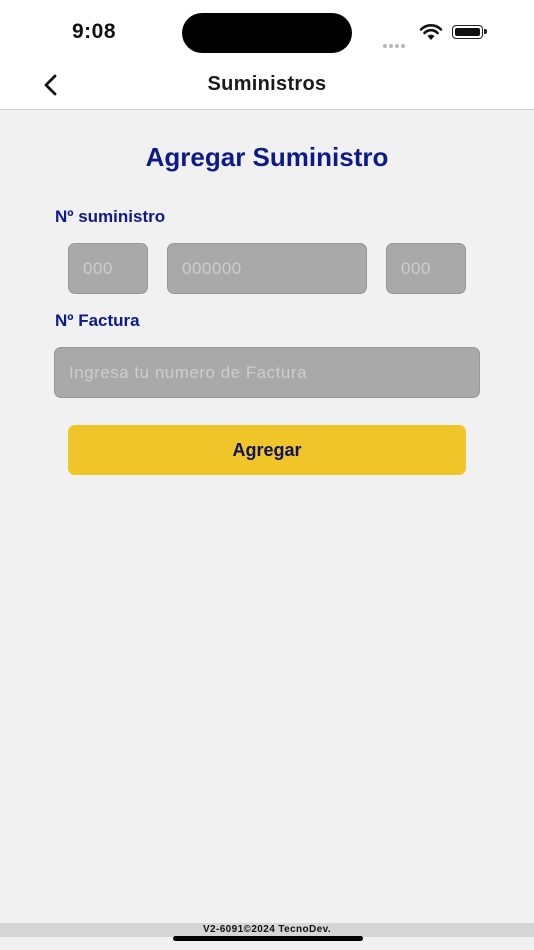  I want to click on home-indicator, so click(268, 938).